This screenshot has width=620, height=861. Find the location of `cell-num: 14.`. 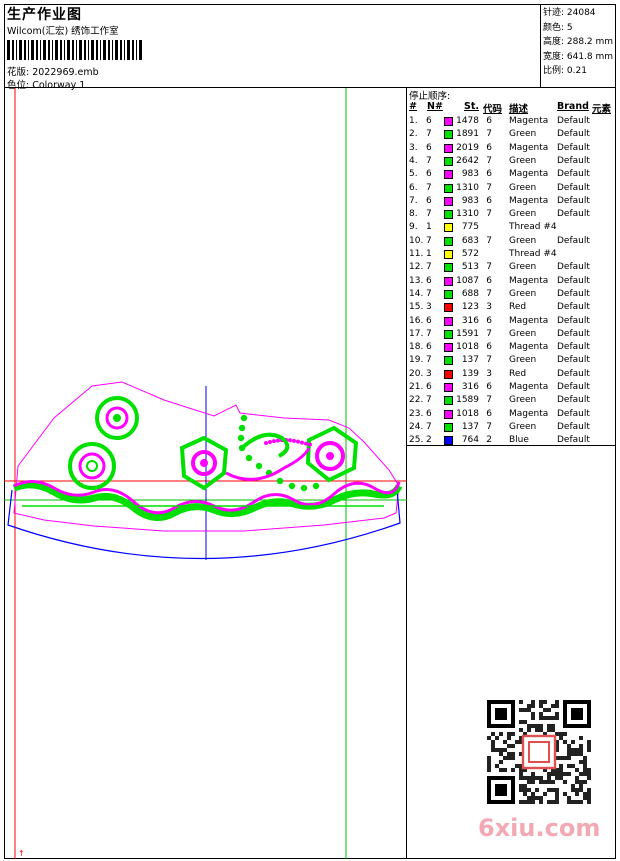

cell-num: 14. is located at coordinates (416, 293).